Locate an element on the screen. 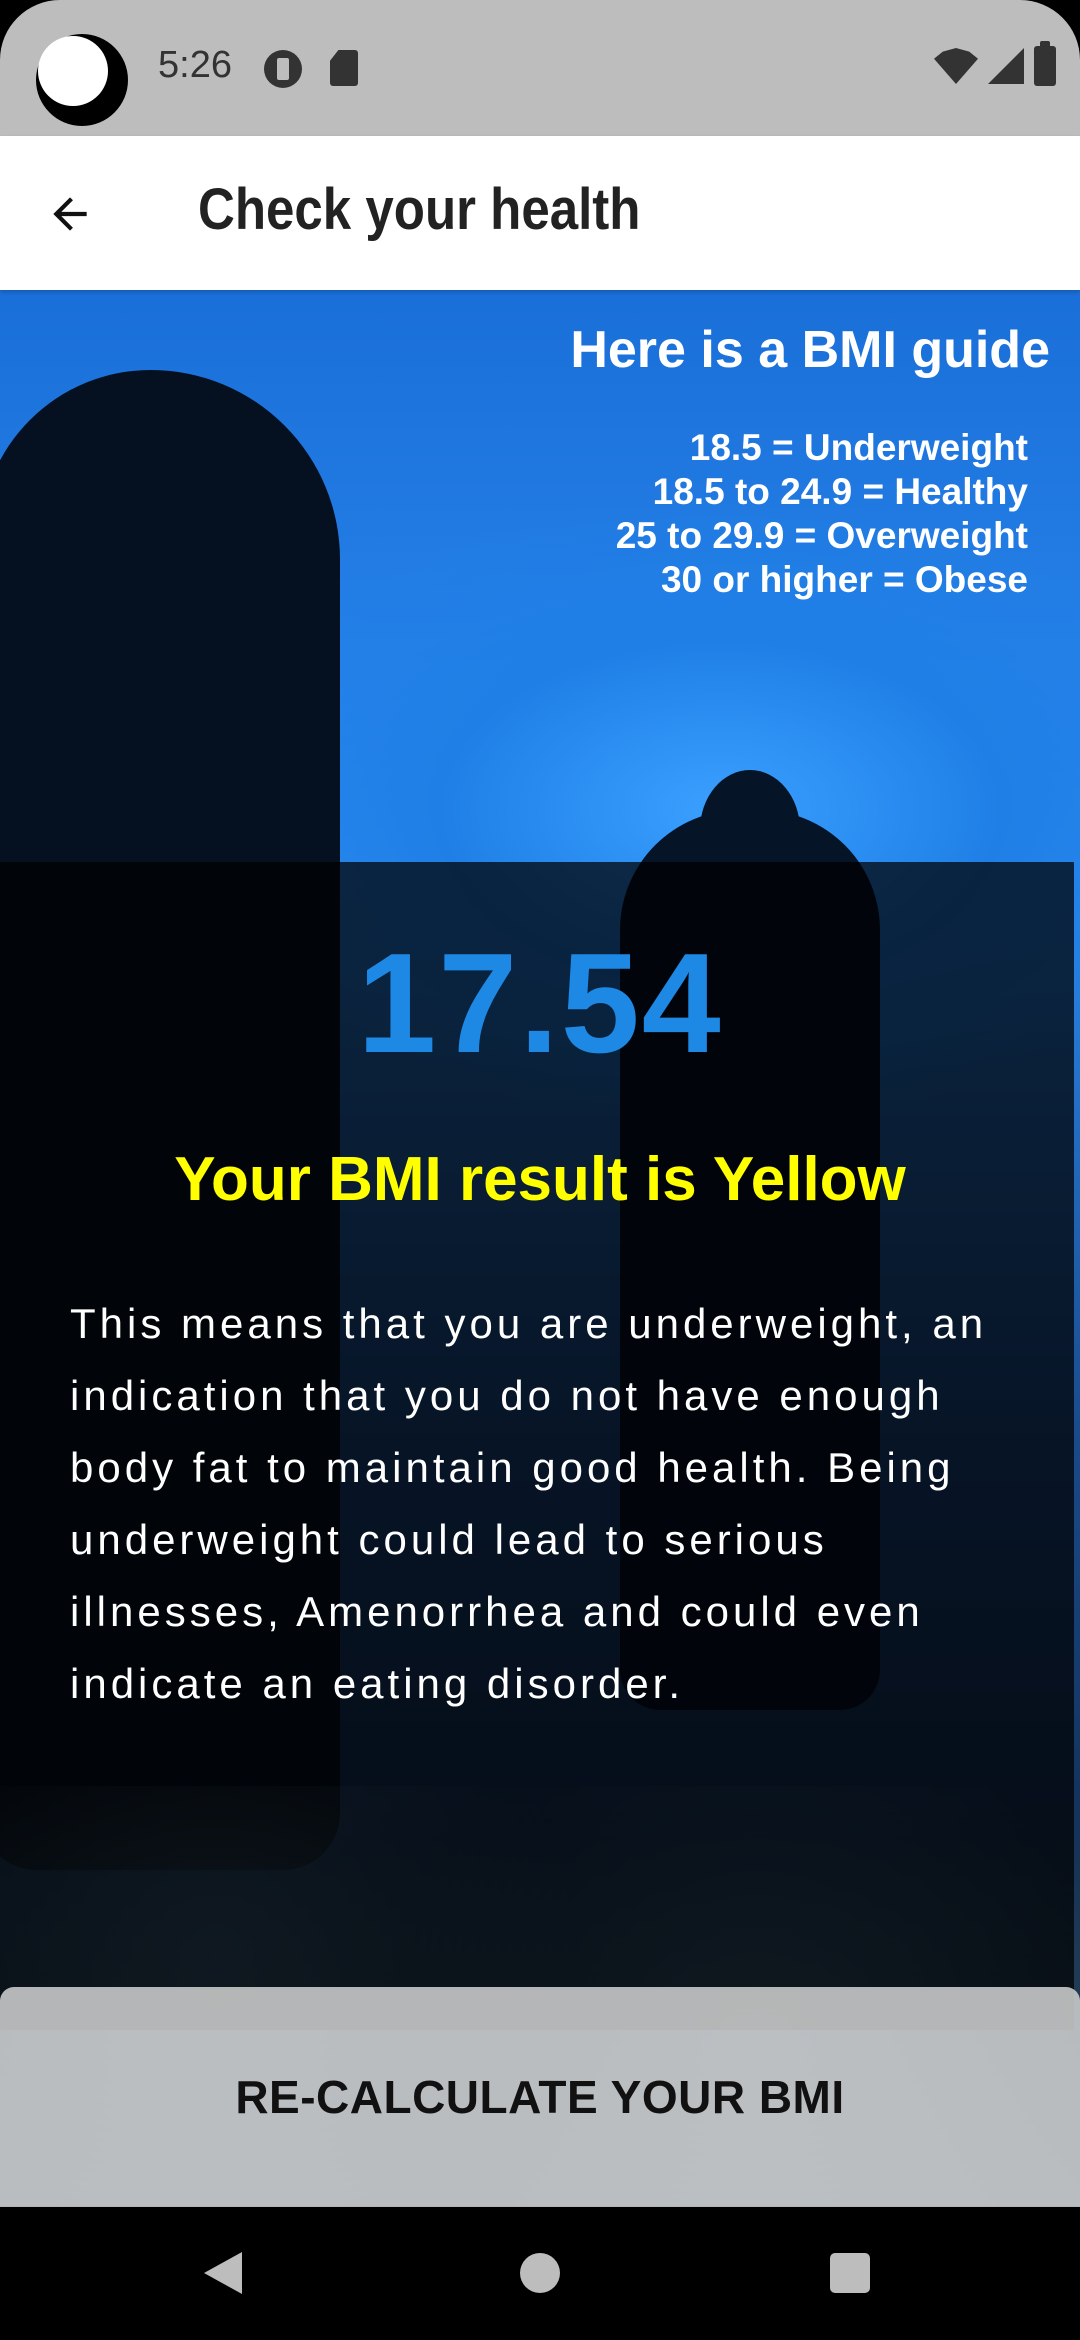 The width and height of the screenshot is (1080, 2340). status-bar: 5:26 is located at coordinates (540, 68).